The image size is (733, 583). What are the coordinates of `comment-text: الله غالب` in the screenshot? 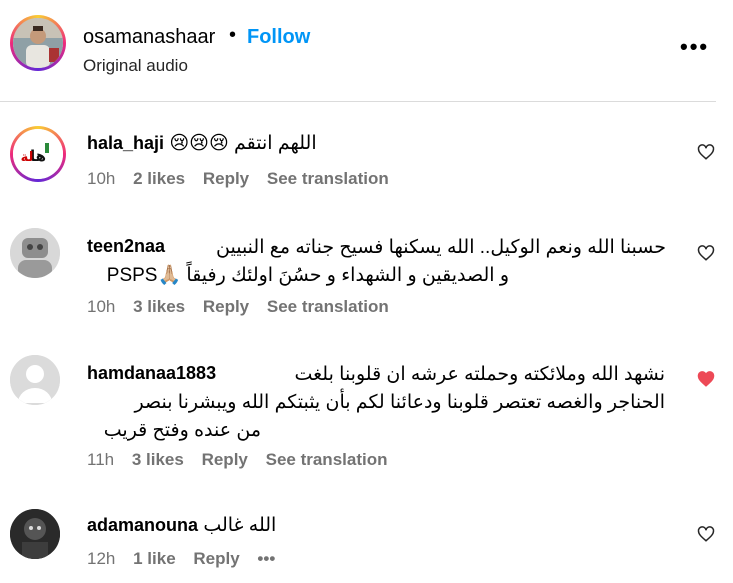 It's located at (240, 525).